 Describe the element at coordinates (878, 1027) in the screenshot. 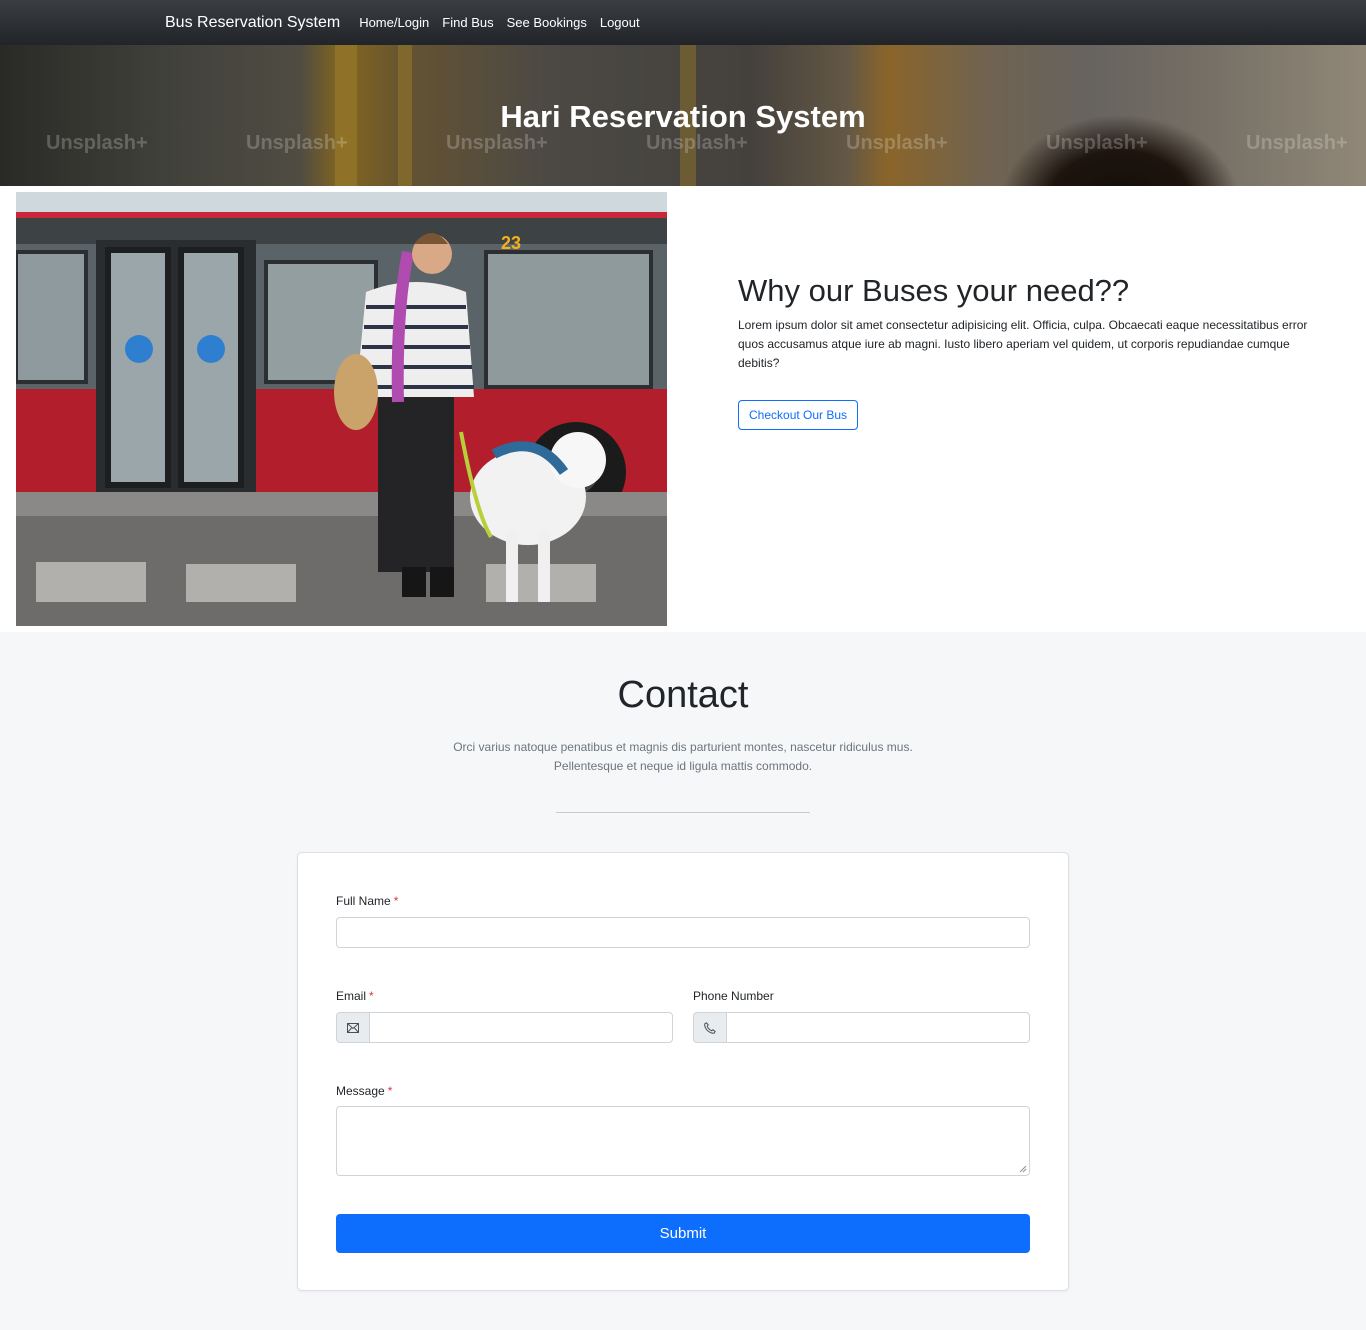

I see `phone-input` at that location.